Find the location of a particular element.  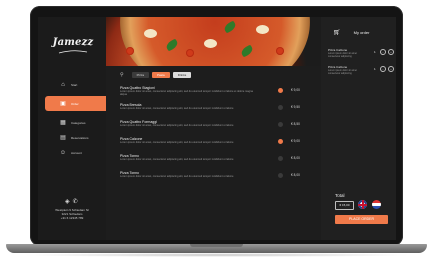

sidebar-item-reservations: ▤ Reservations is located at coordinates (72, 137).